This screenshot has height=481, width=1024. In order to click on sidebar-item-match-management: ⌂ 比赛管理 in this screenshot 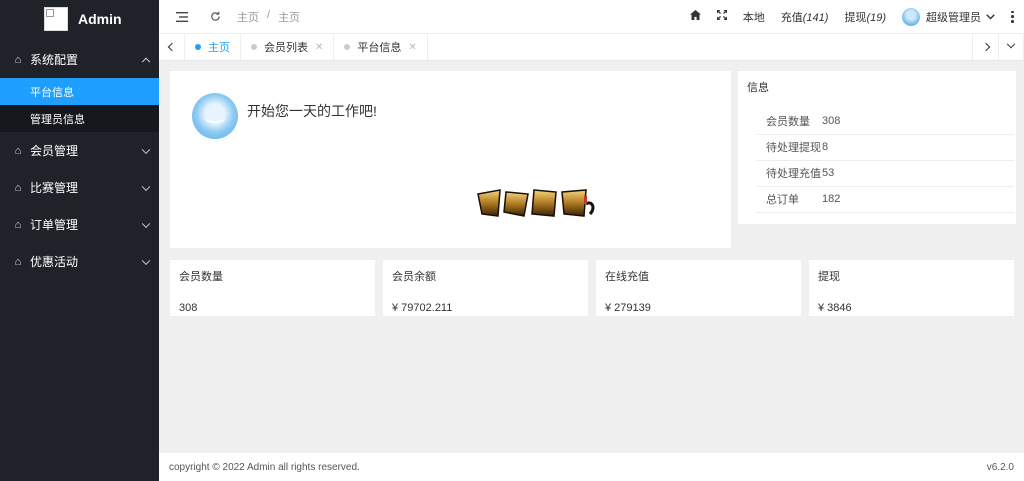, I will do `click(79, 187)`.